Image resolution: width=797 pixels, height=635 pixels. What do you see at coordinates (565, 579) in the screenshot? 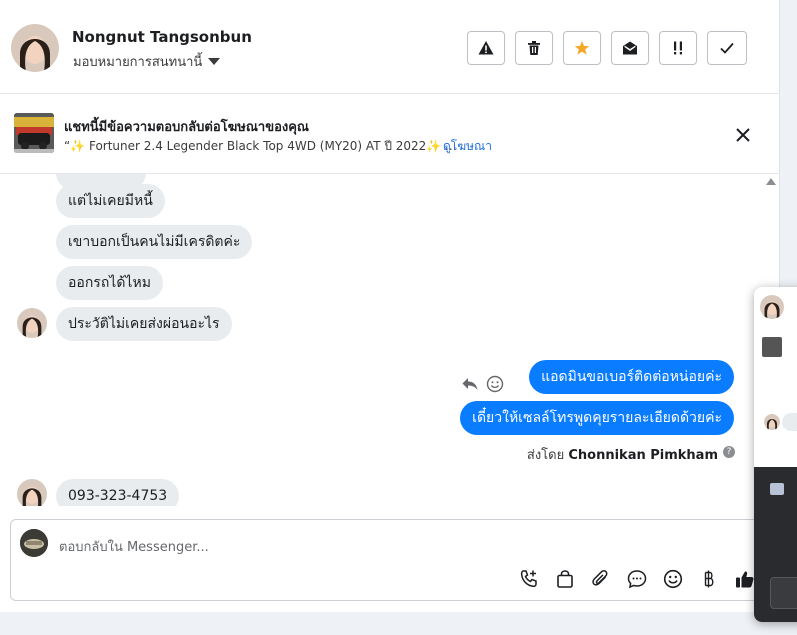
I see `shopping-bag-icon` at bounding box center [565, 579].